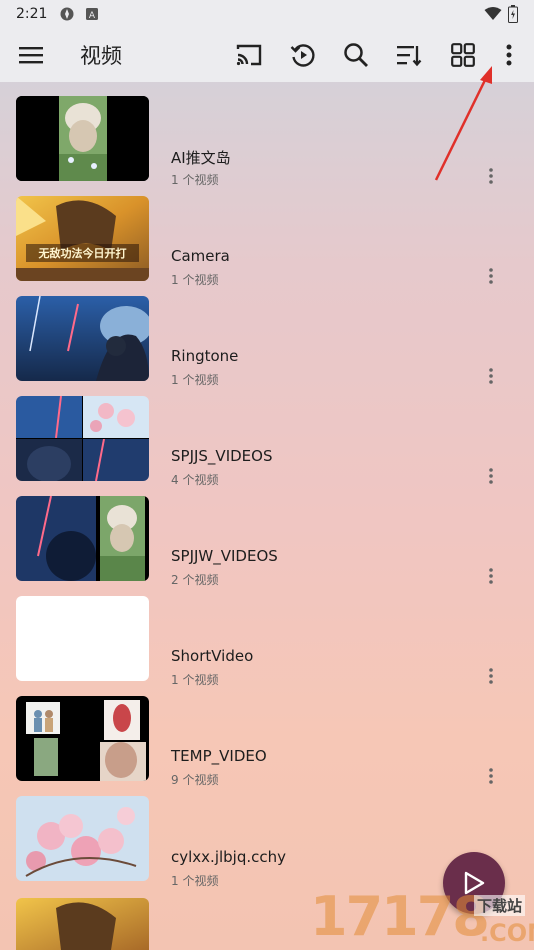 This screenshot has width=534, height=950. I want to click on annotation-arrow-icon, so click(463, 123).